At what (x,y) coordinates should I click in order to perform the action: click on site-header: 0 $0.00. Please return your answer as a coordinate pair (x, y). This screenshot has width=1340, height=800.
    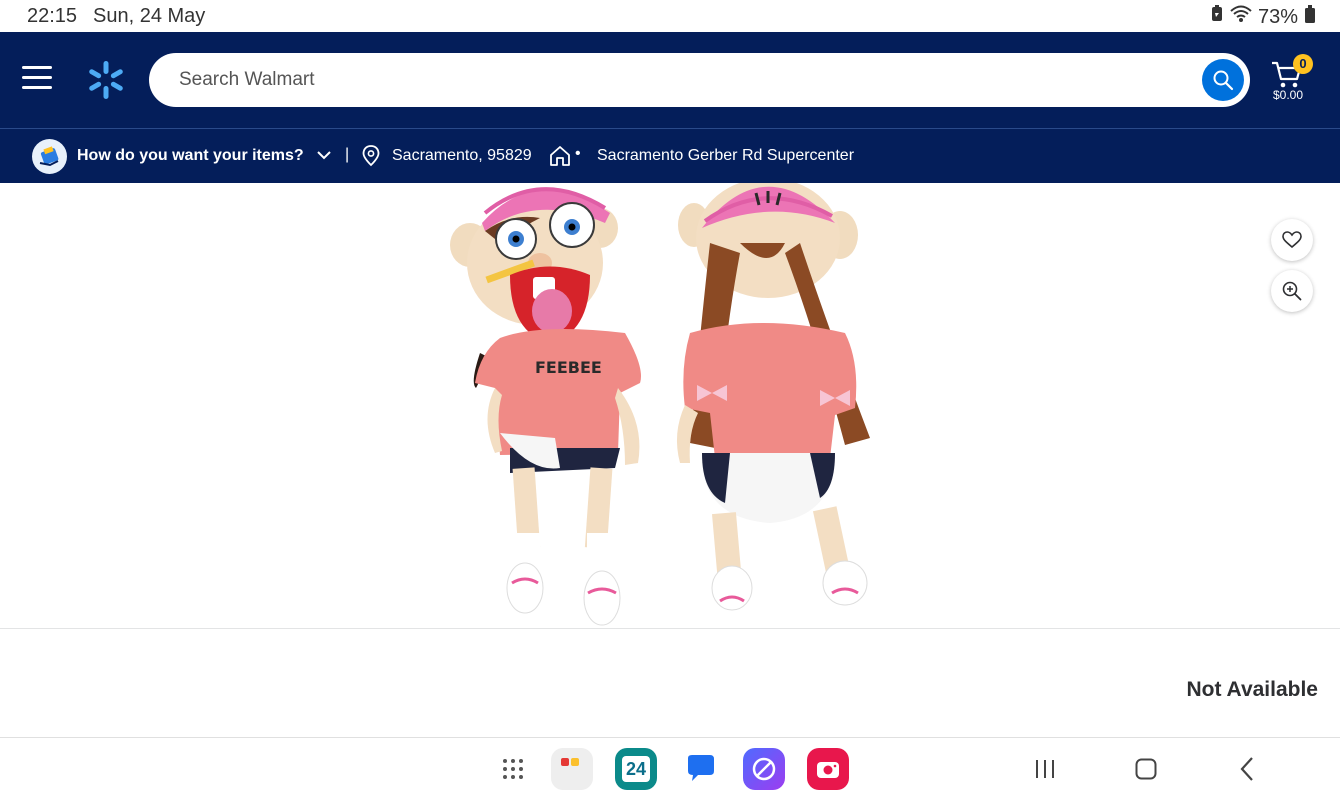
    Looking at the image, I should click on (670, 80).